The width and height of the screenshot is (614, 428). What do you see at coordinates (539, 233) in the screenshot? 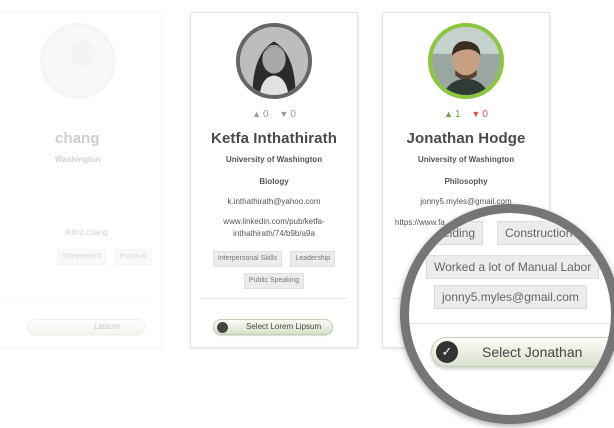
I see `skill-tag: Construction` at bounding box center [539, 233].